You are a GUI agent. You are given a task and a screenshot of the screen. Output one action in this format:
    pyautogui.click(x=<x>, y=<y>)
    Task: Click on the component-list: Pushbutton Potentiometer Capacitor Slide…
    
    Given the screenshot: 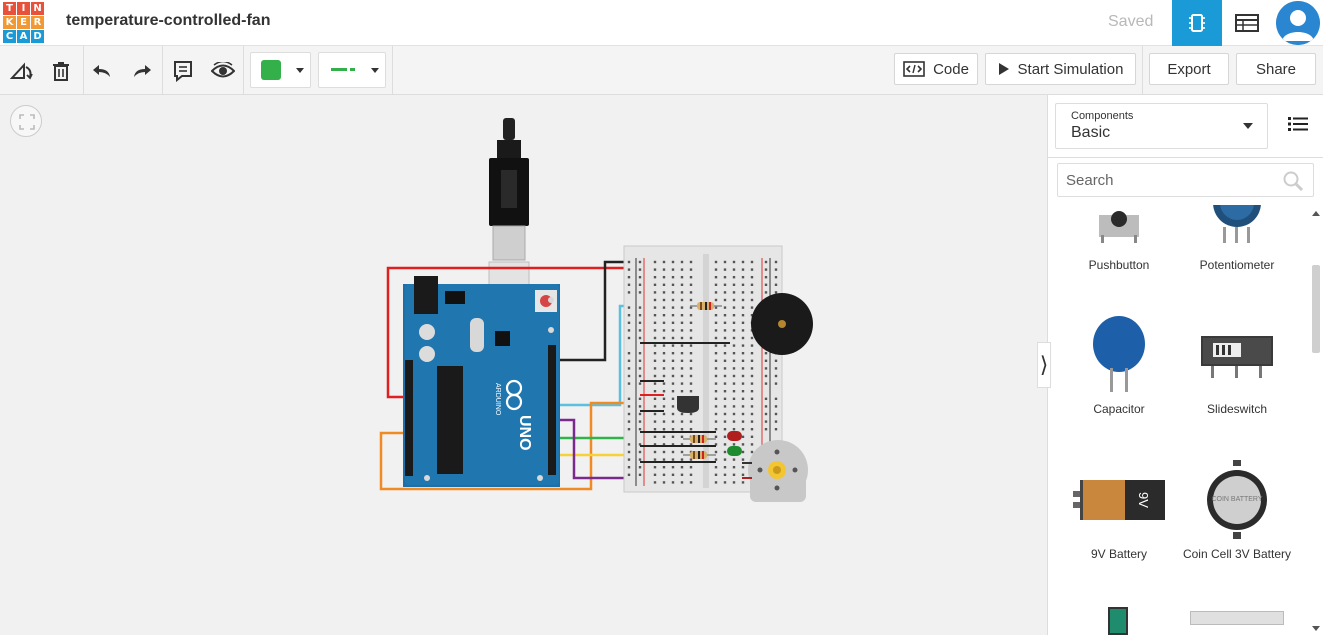 What is the action you would take?
    pyautogui.click(x=1179, y=420)
    